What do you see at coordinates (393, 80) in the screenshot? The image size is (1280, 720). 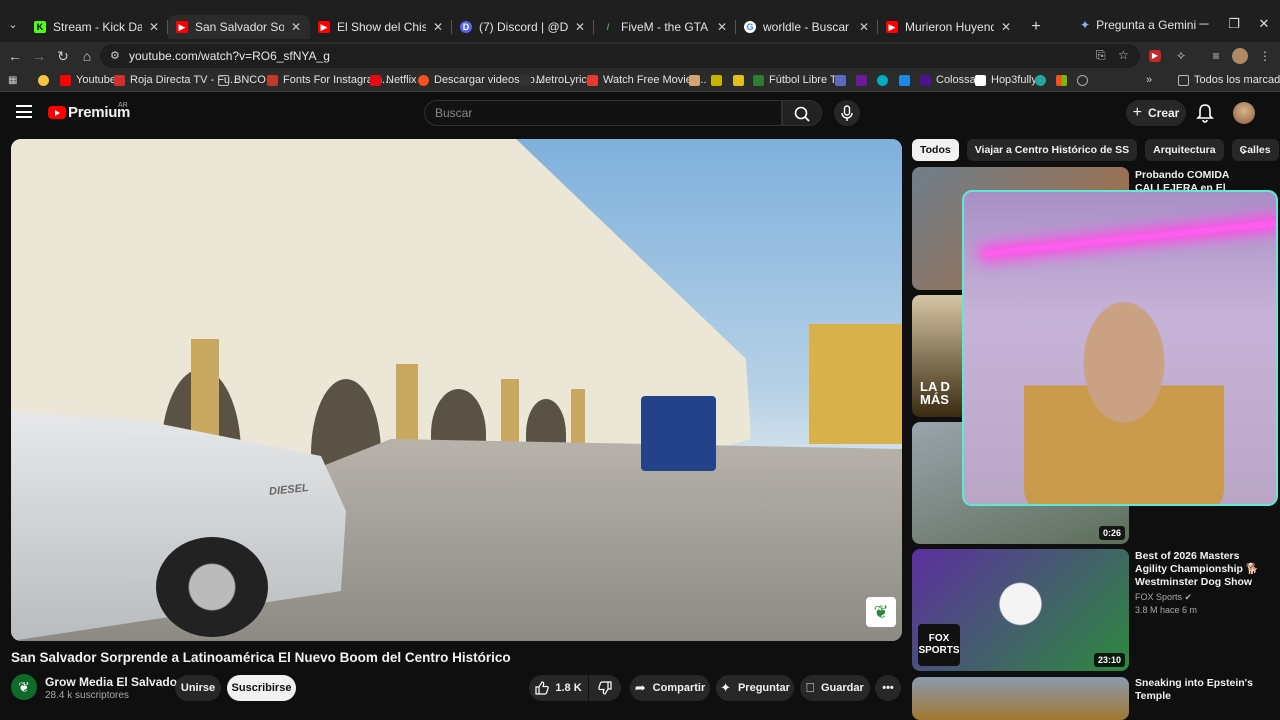 I see `bookmark-netflix: Netflix` at bounding box center [393, 80].